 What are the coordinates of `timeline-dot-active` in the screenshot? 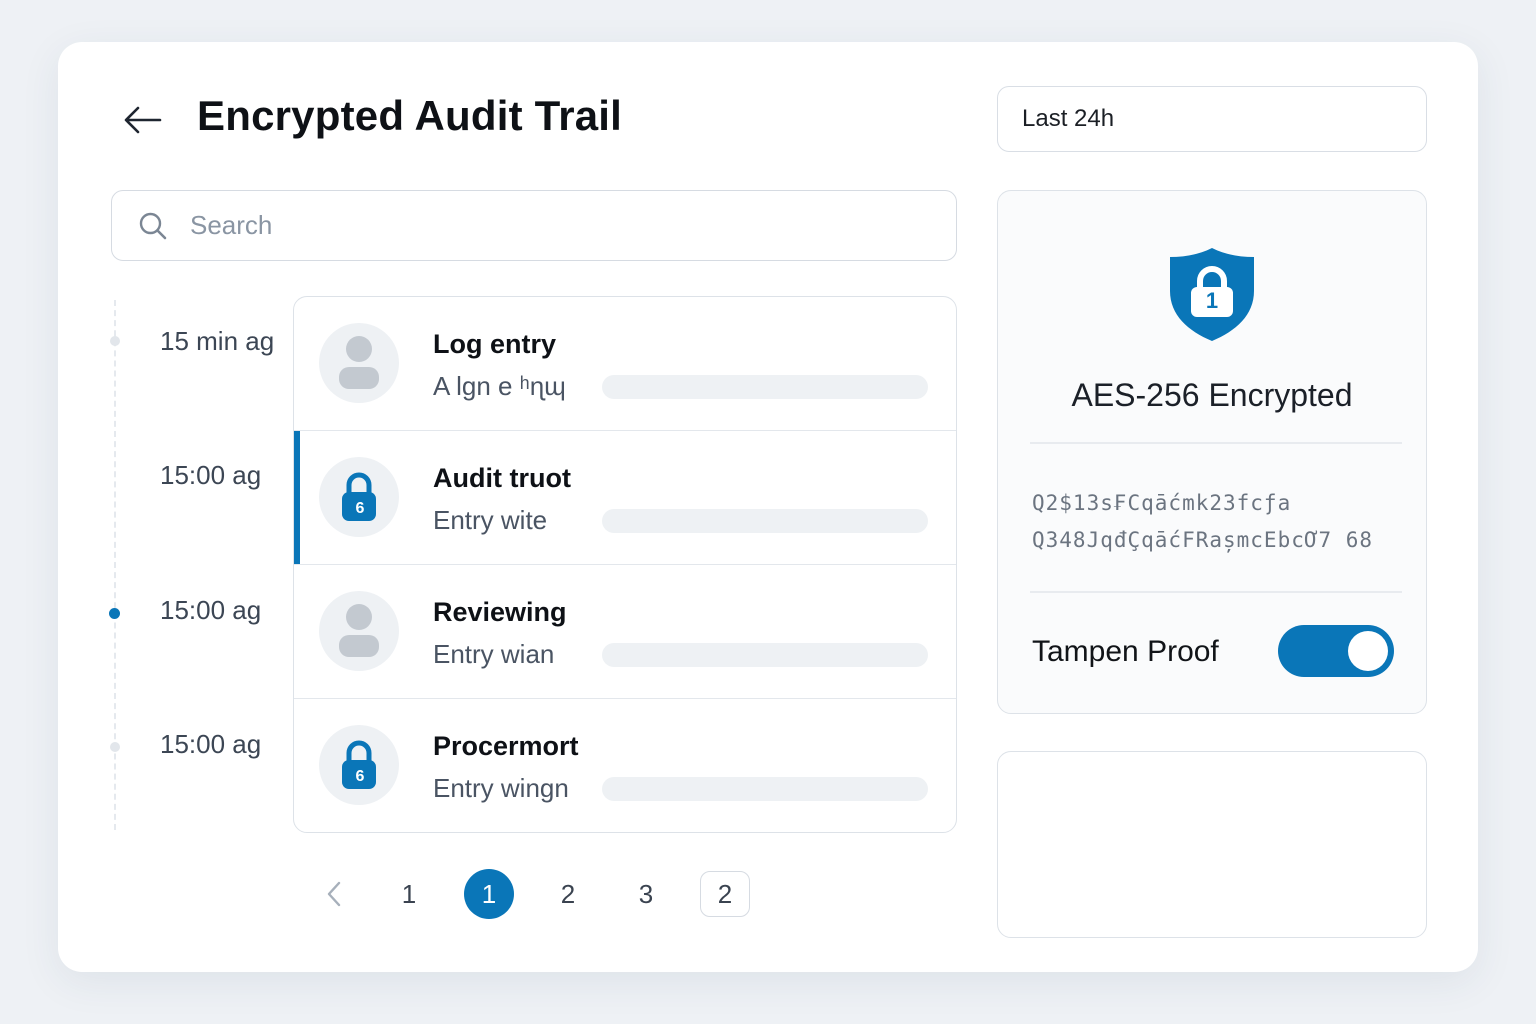 It's located at (114, 613).